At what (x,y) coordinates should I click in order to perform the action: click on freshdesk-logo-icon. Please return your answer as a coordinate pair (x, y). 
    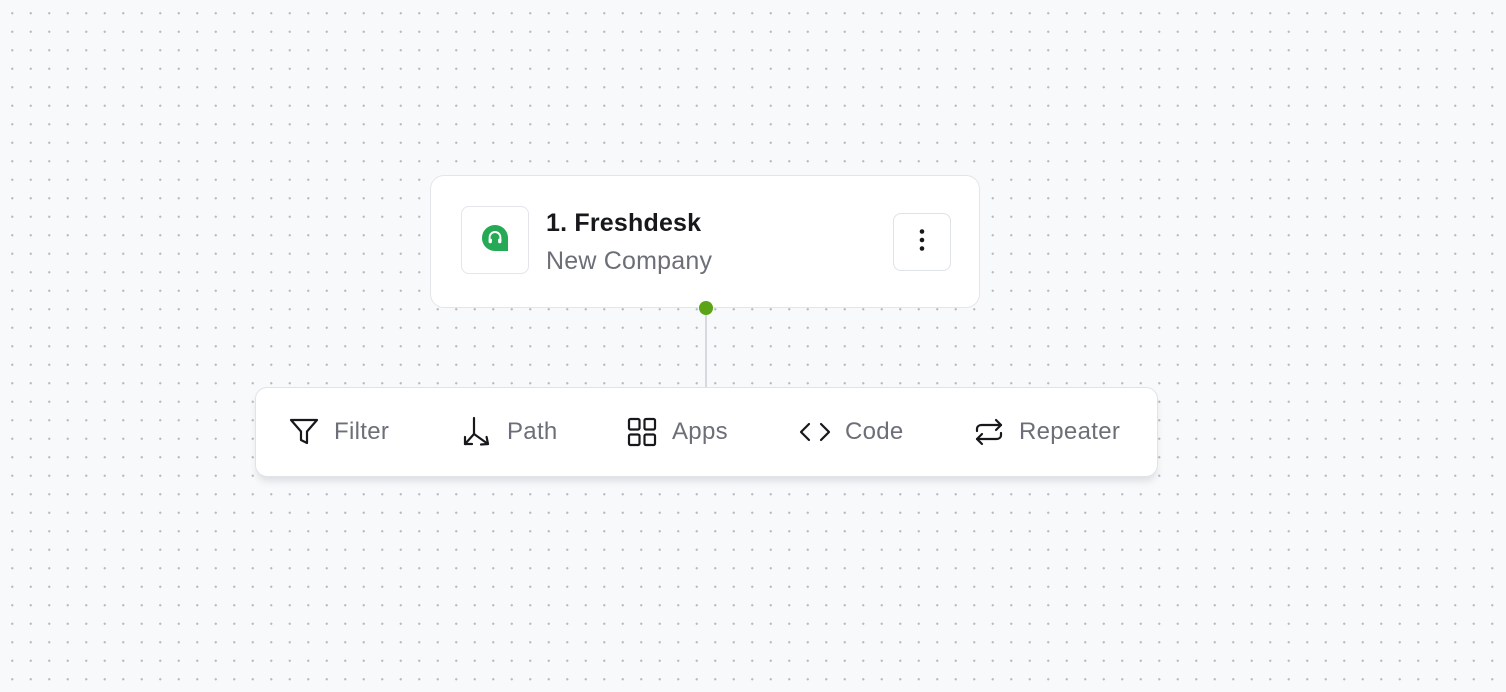
    Looking at the image, I should click on (495, 240).